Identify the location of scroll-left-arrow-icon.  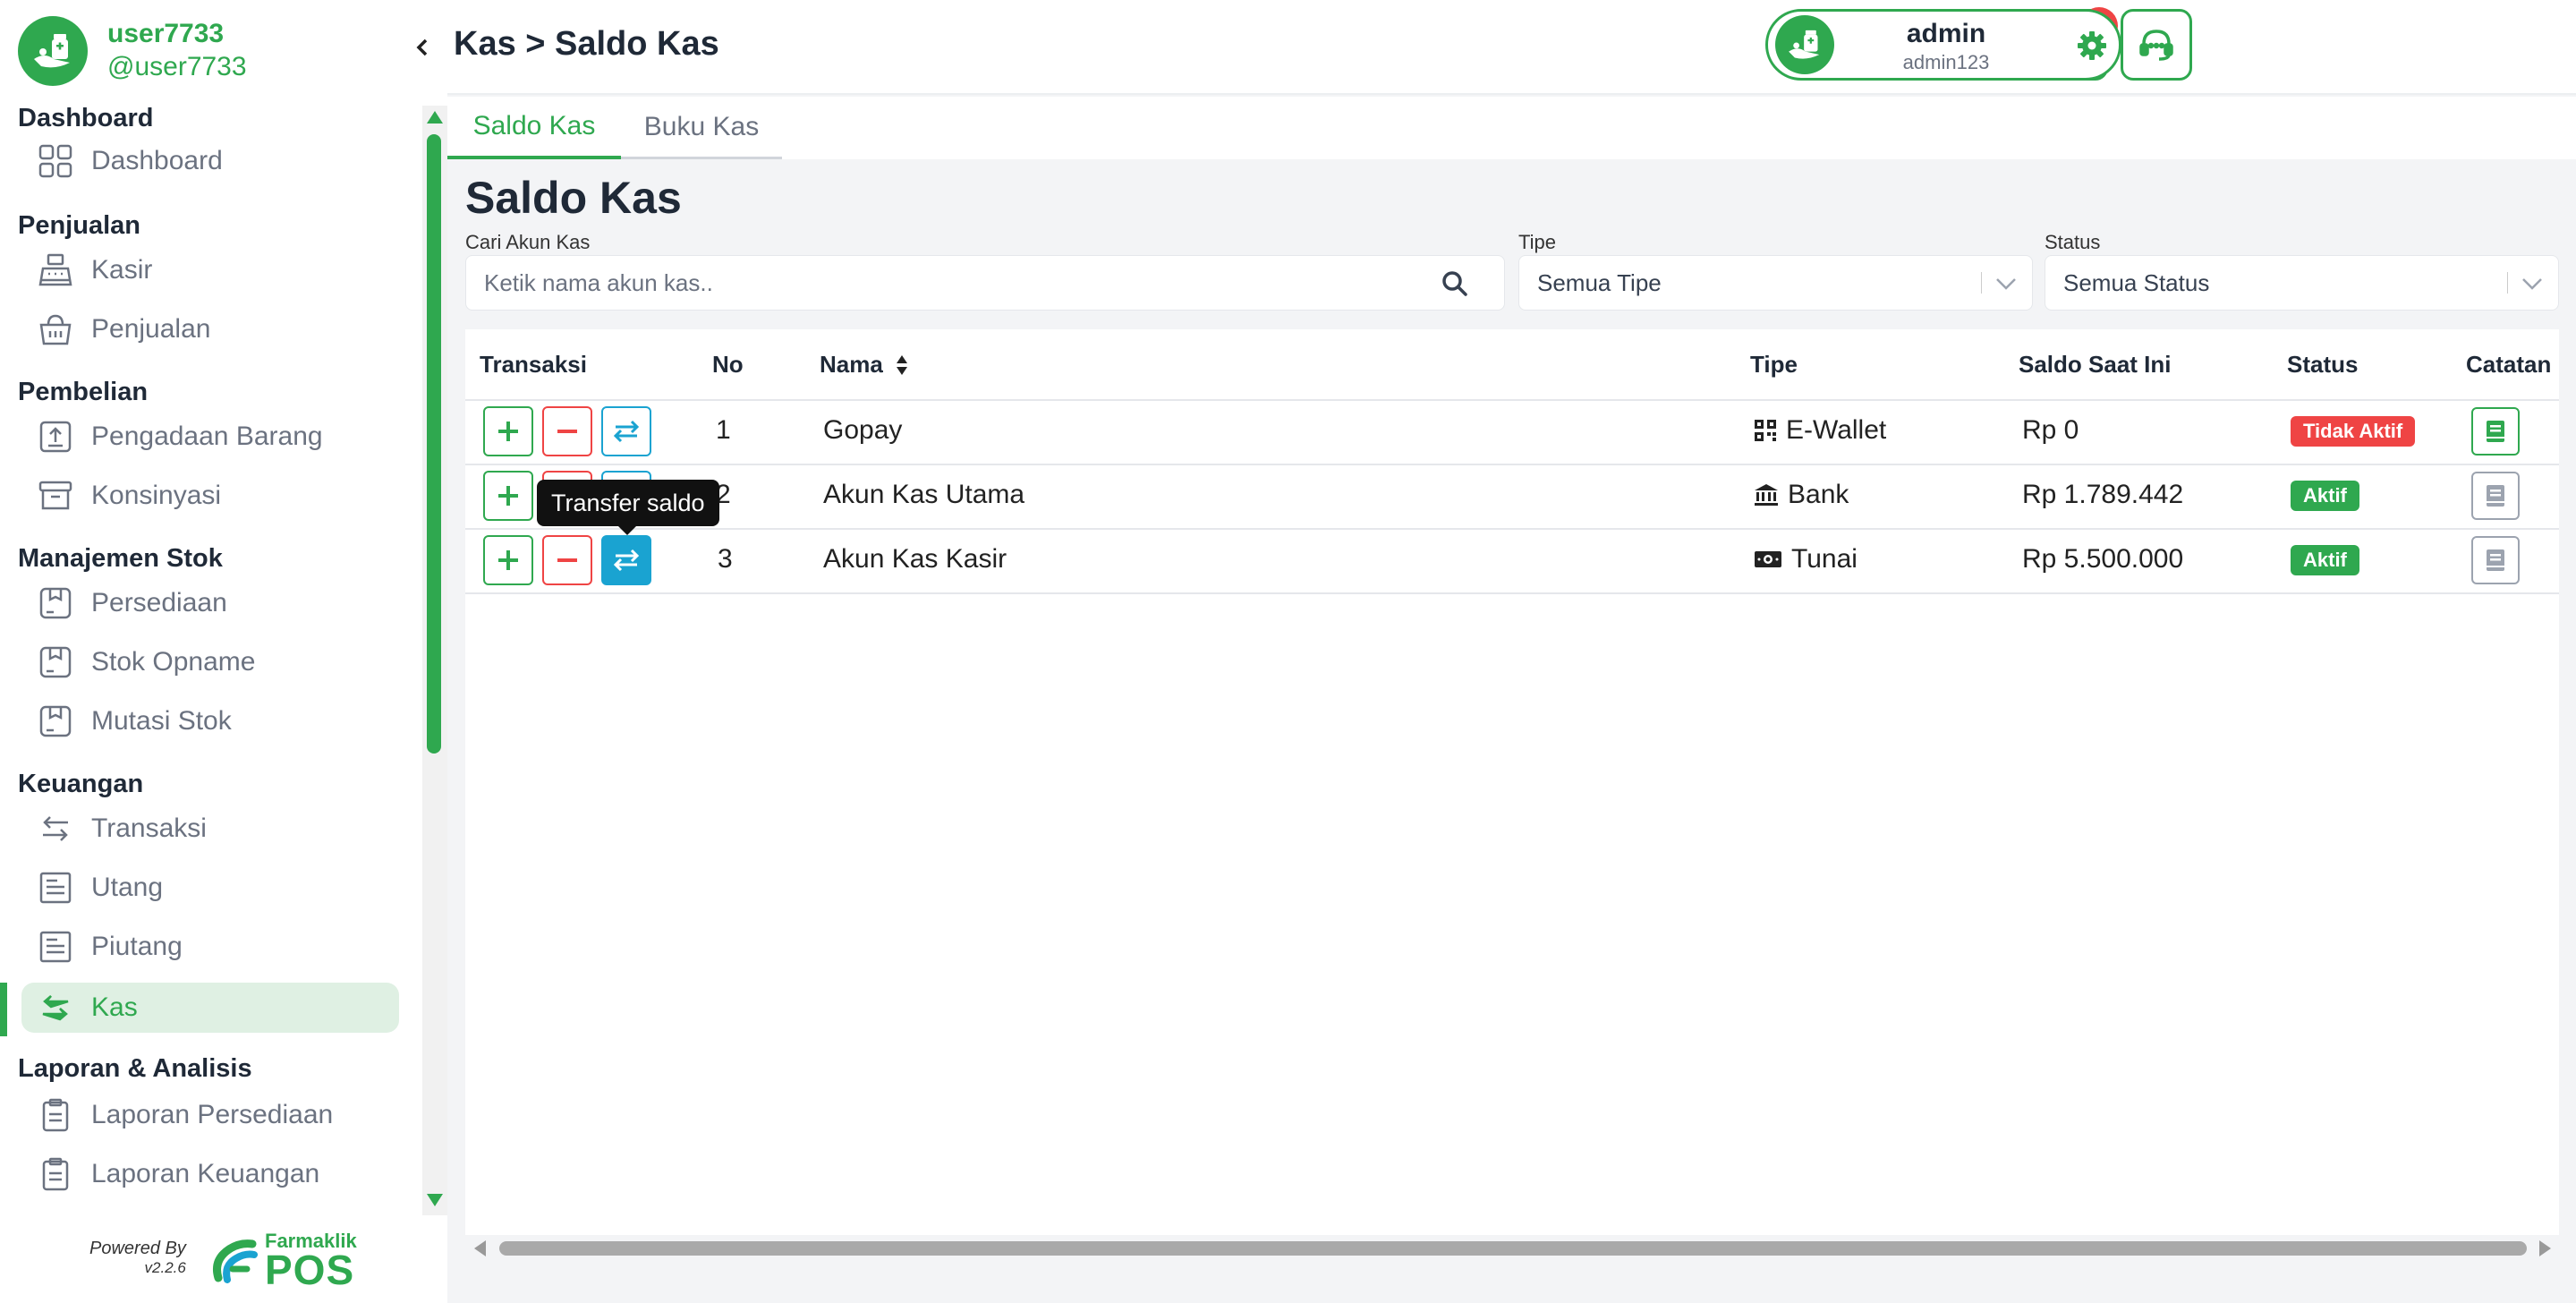
(480, 1248).